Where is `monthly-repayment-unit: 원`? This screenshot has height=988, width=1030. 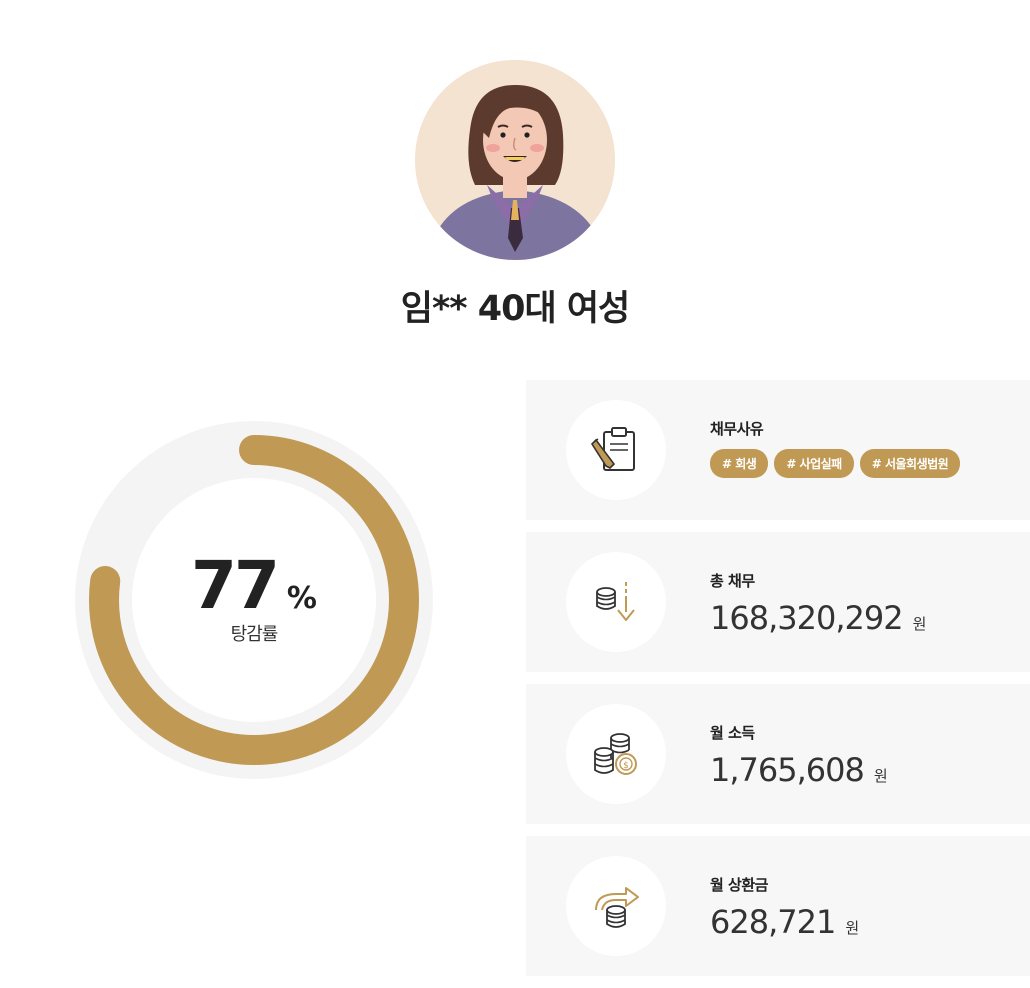
monthly-repayment-unit: 원 is located at coordinates (852, 928).